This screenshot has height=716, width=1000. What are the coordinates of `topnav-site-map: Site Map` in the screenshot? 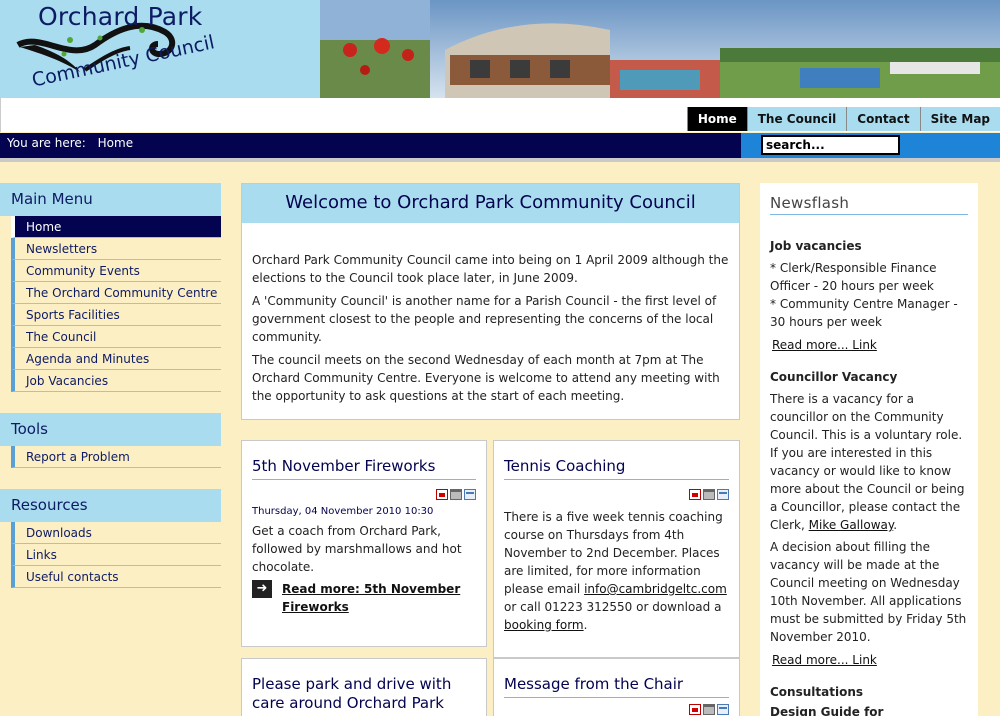 It's located at (959, 119).